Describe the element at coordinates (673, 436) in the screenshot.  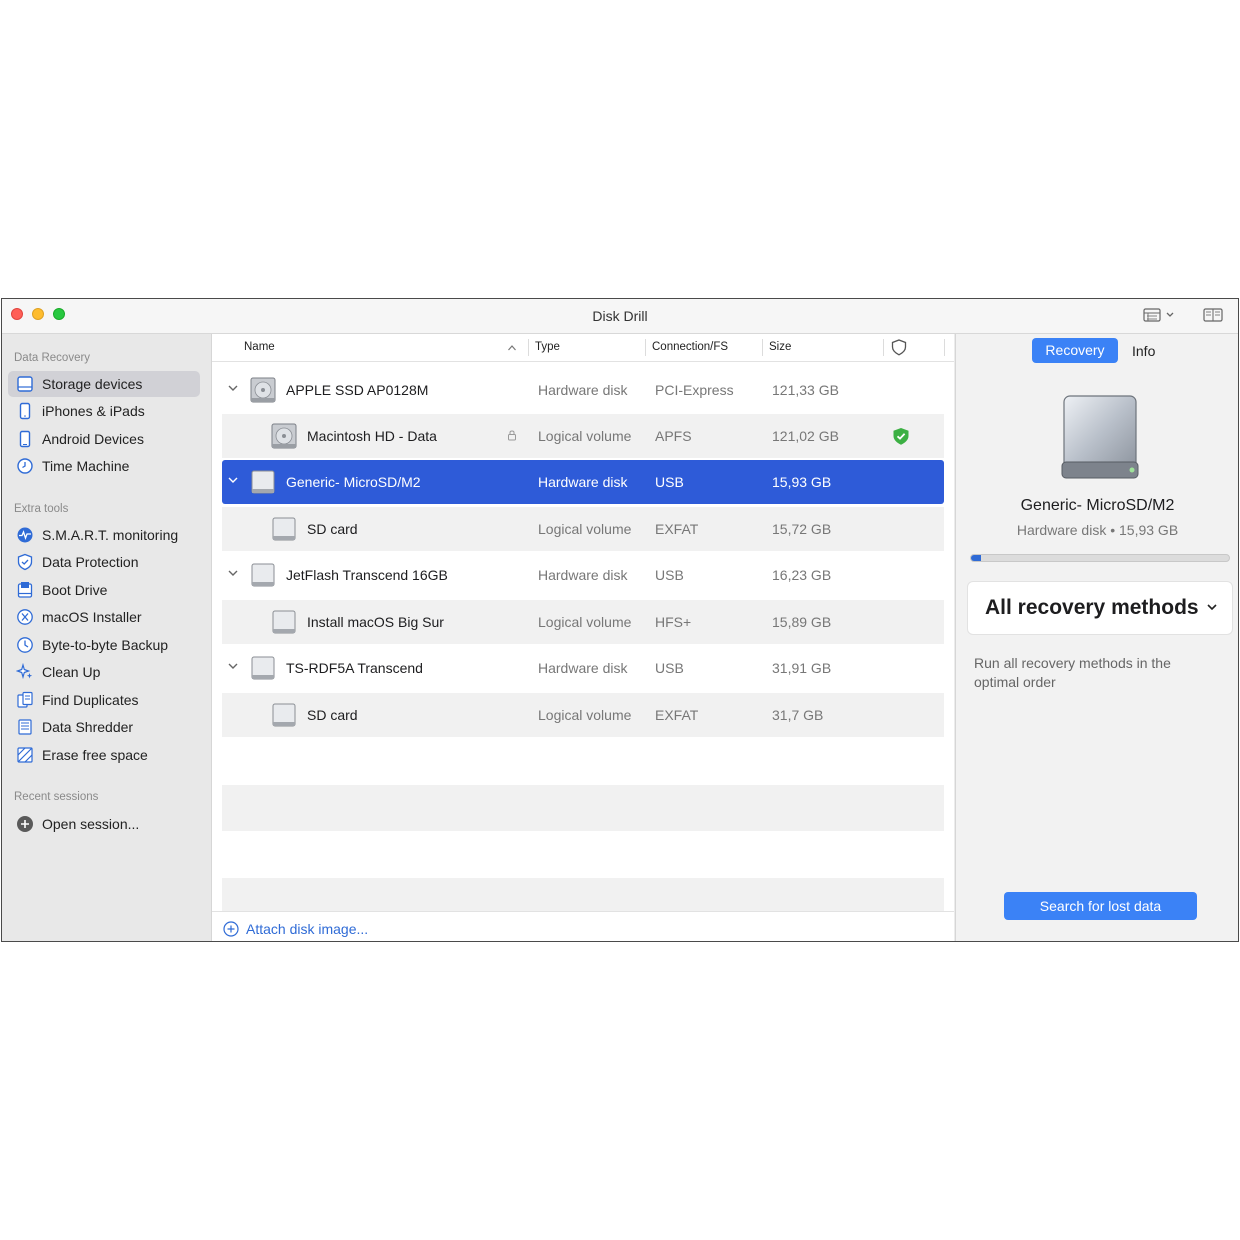
I see `disk-connection: APFS` at that location.